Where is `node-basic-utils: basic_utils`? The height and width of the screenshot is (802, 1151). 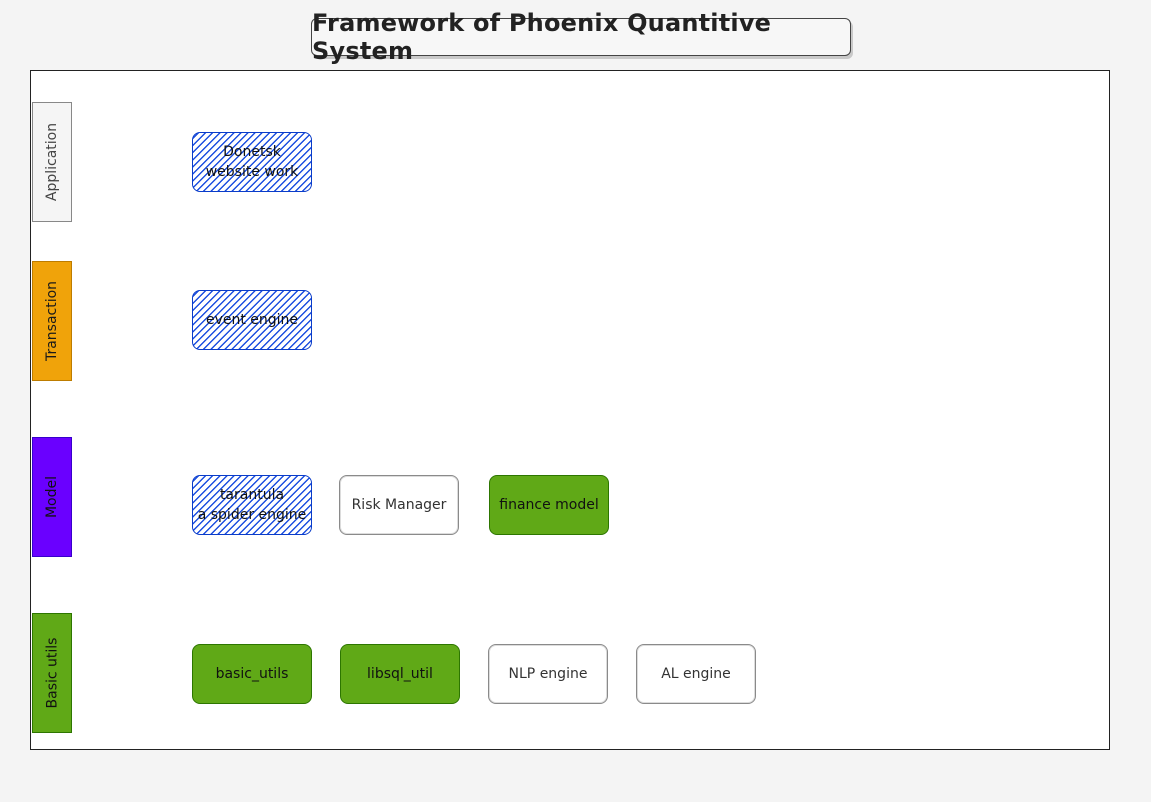
node-basic-utils: basic_utils is located at coordinates (252, 674).